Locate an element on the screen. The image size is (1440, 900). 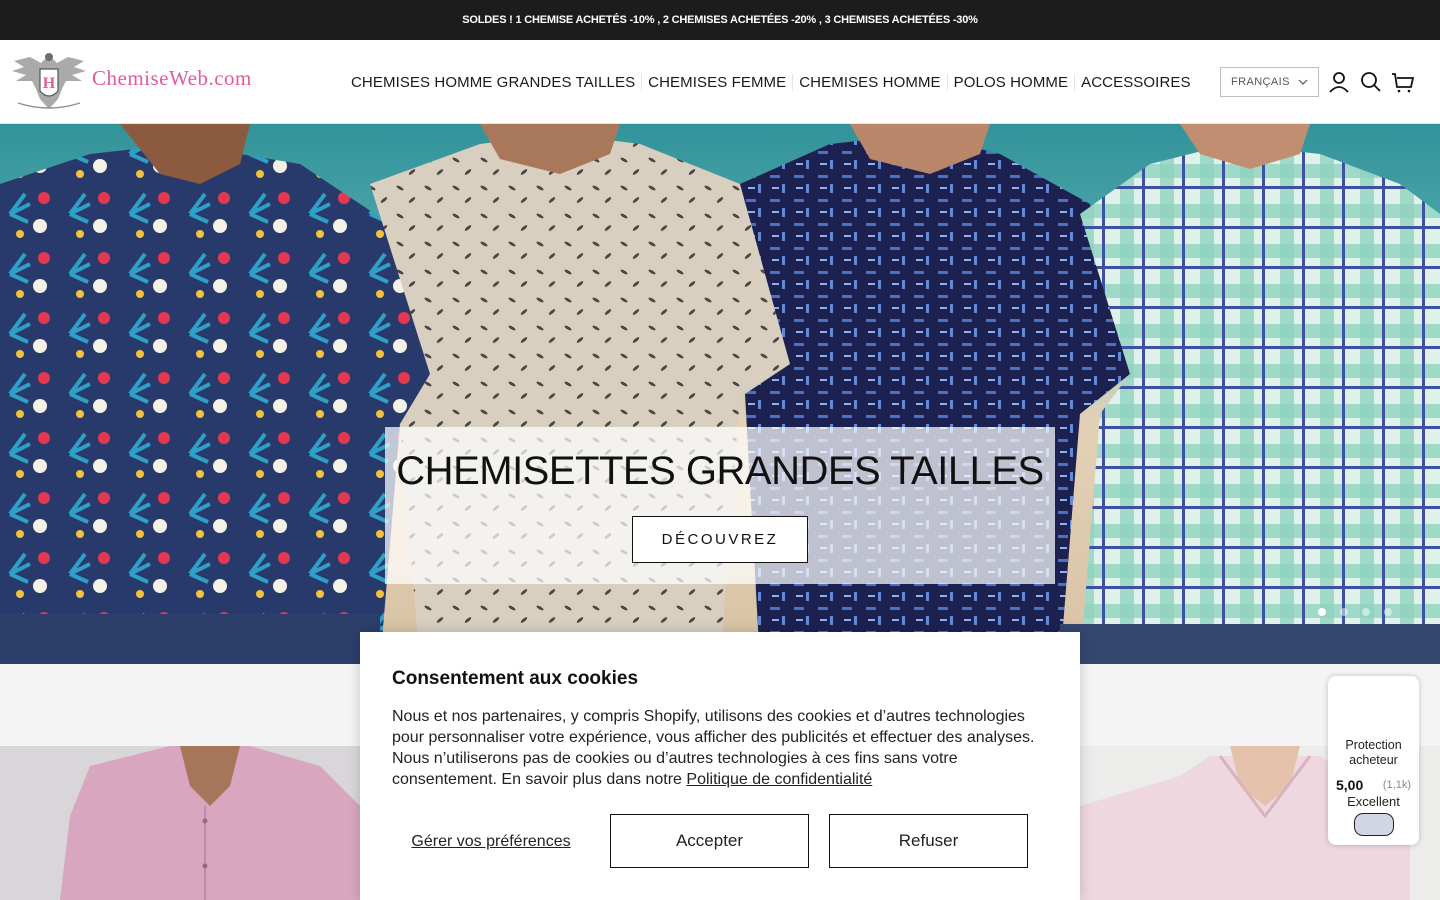
logo: H ChemiseWeb.com is located at coordinates (145, 82).